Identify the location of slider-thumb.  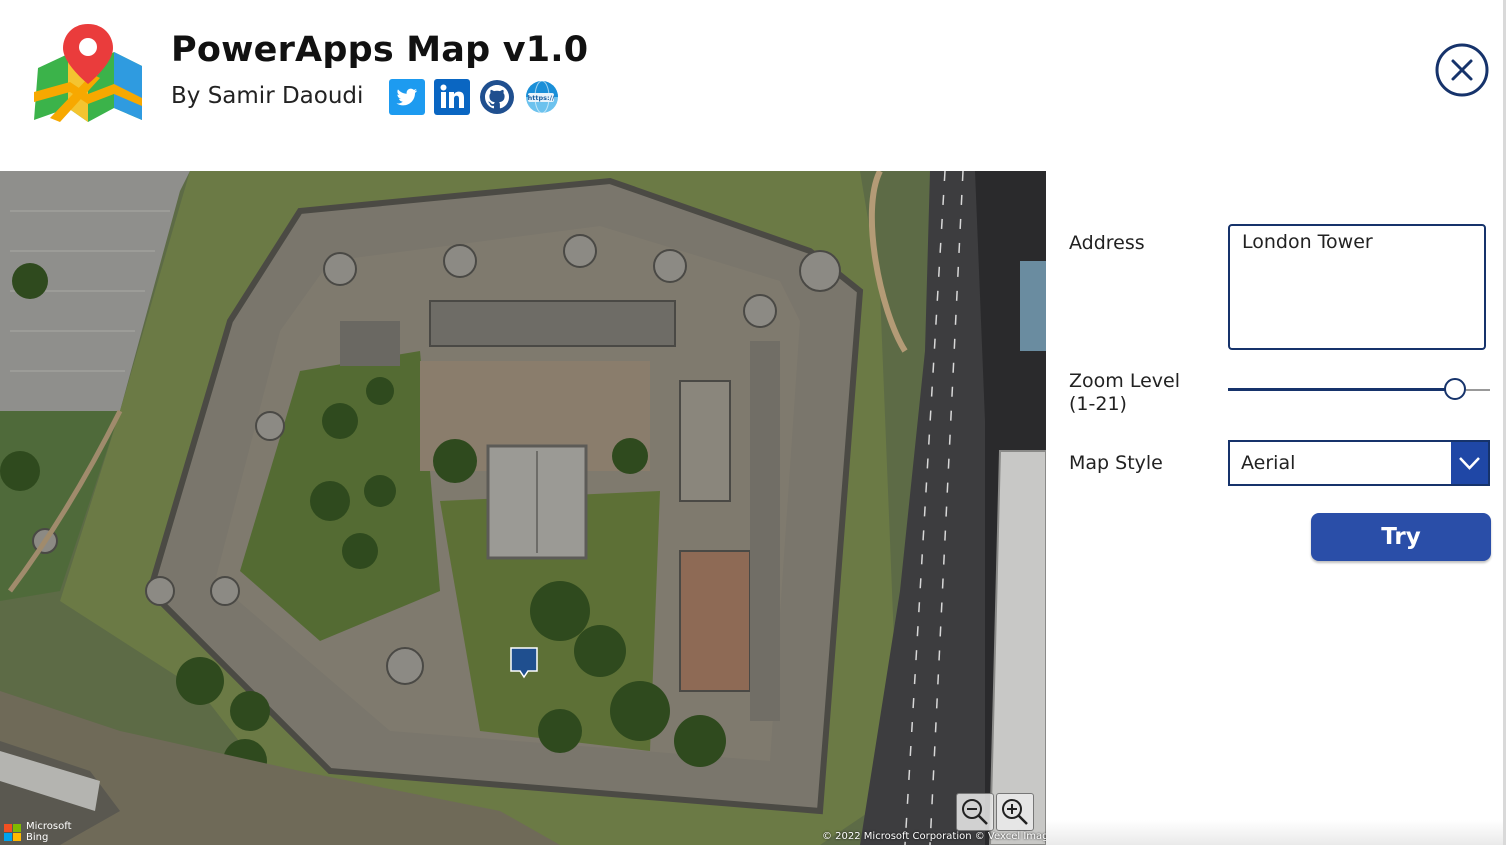
(1455, 389).